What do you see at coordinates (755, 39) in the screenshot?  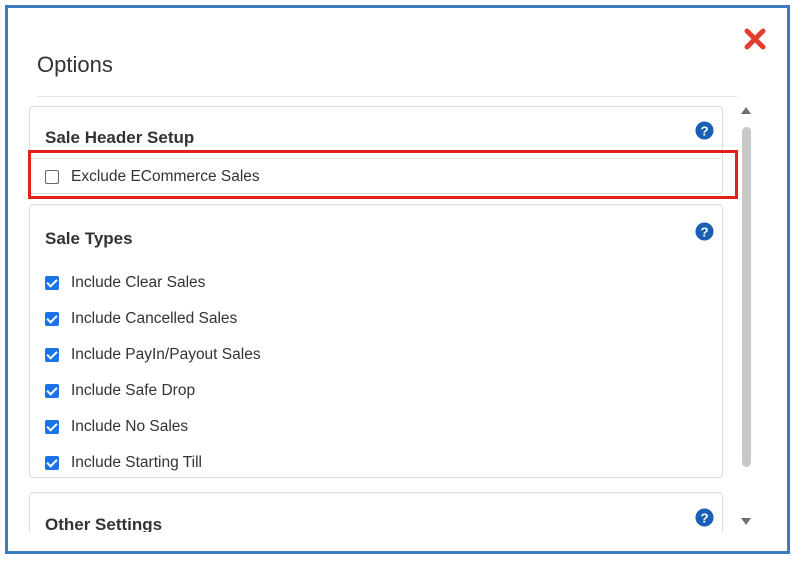 I see `close-x-icon` at bounding box center [755, 39].